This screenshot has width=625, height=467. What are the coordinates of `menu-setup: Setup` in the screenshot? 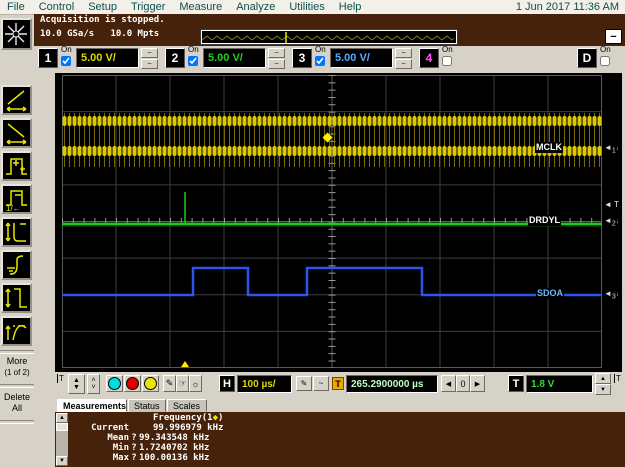 It's located at (102, 7).